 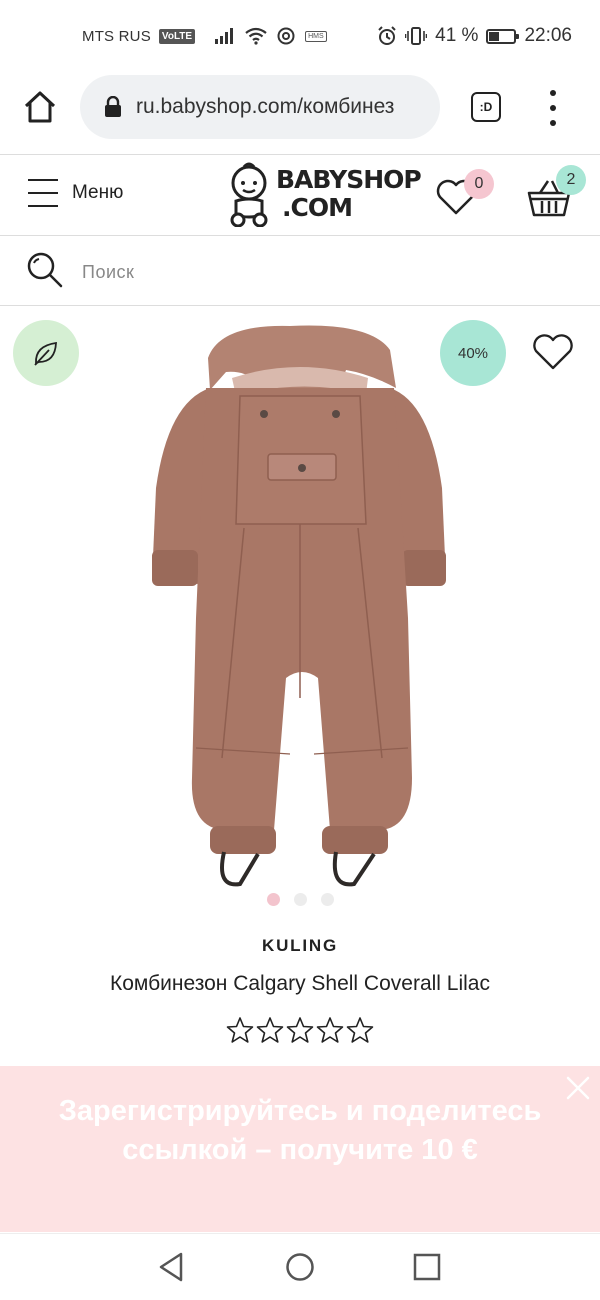 What do you see at coordinates (322, 272) in the screenshot?
I see `search-input` at bounding box center [322, 272].